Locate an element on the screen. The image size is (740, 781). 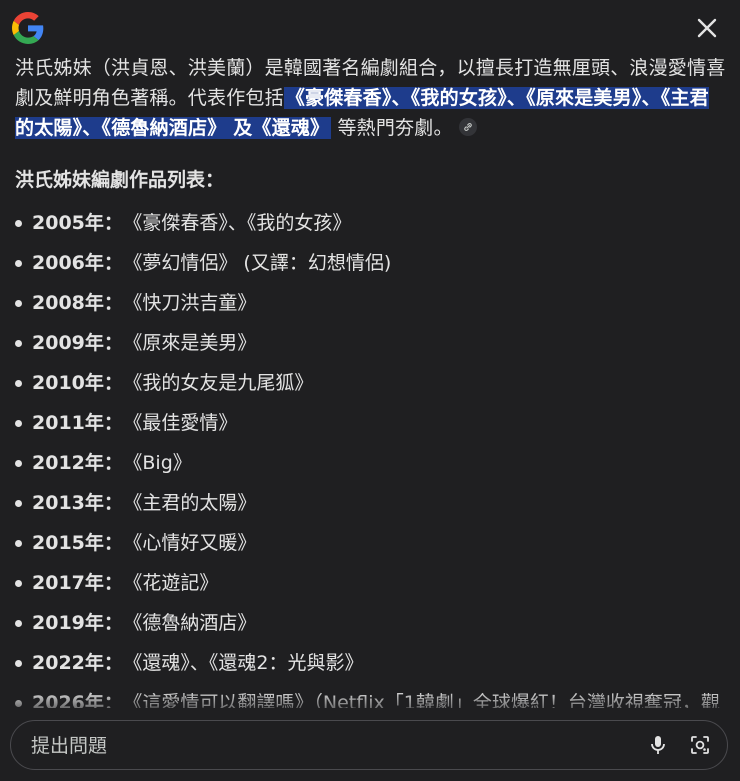
work-title: 《我的女友是九尾狐》 is located at coordinates (223, 383).